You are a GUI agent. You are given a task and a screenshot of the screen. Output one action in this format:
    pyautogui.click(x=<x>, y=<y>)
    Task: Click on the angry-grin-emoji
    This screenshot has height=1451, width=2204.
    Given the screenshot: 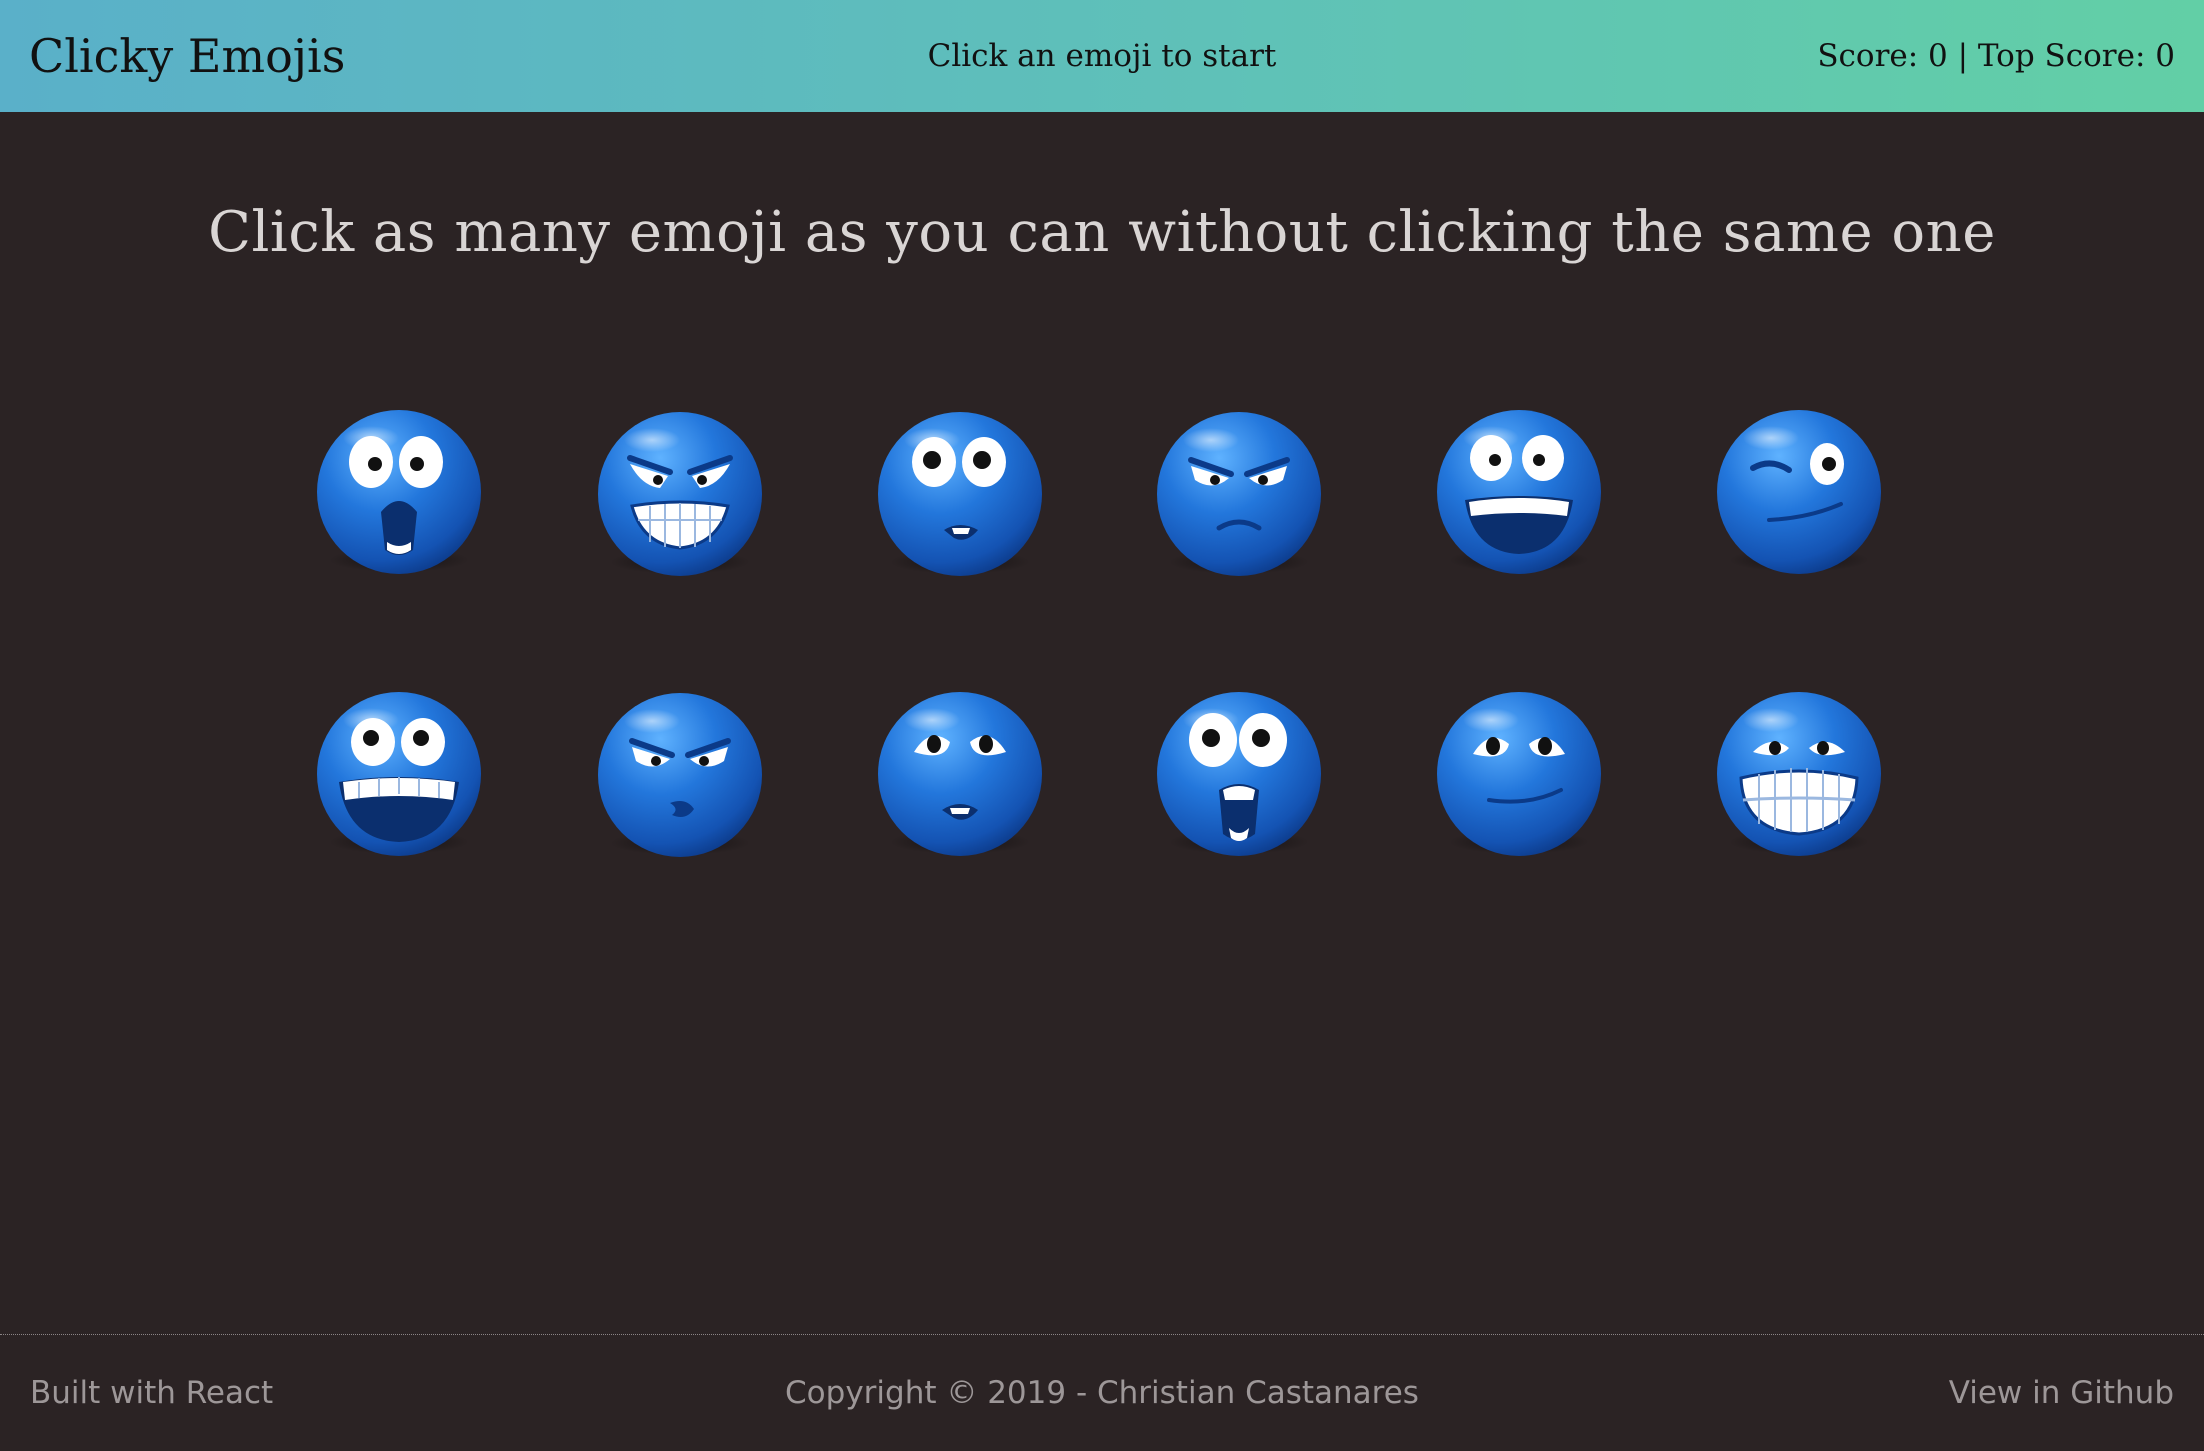 What is the action you would take?
    pyautogui.click(x=680, y=492)
    